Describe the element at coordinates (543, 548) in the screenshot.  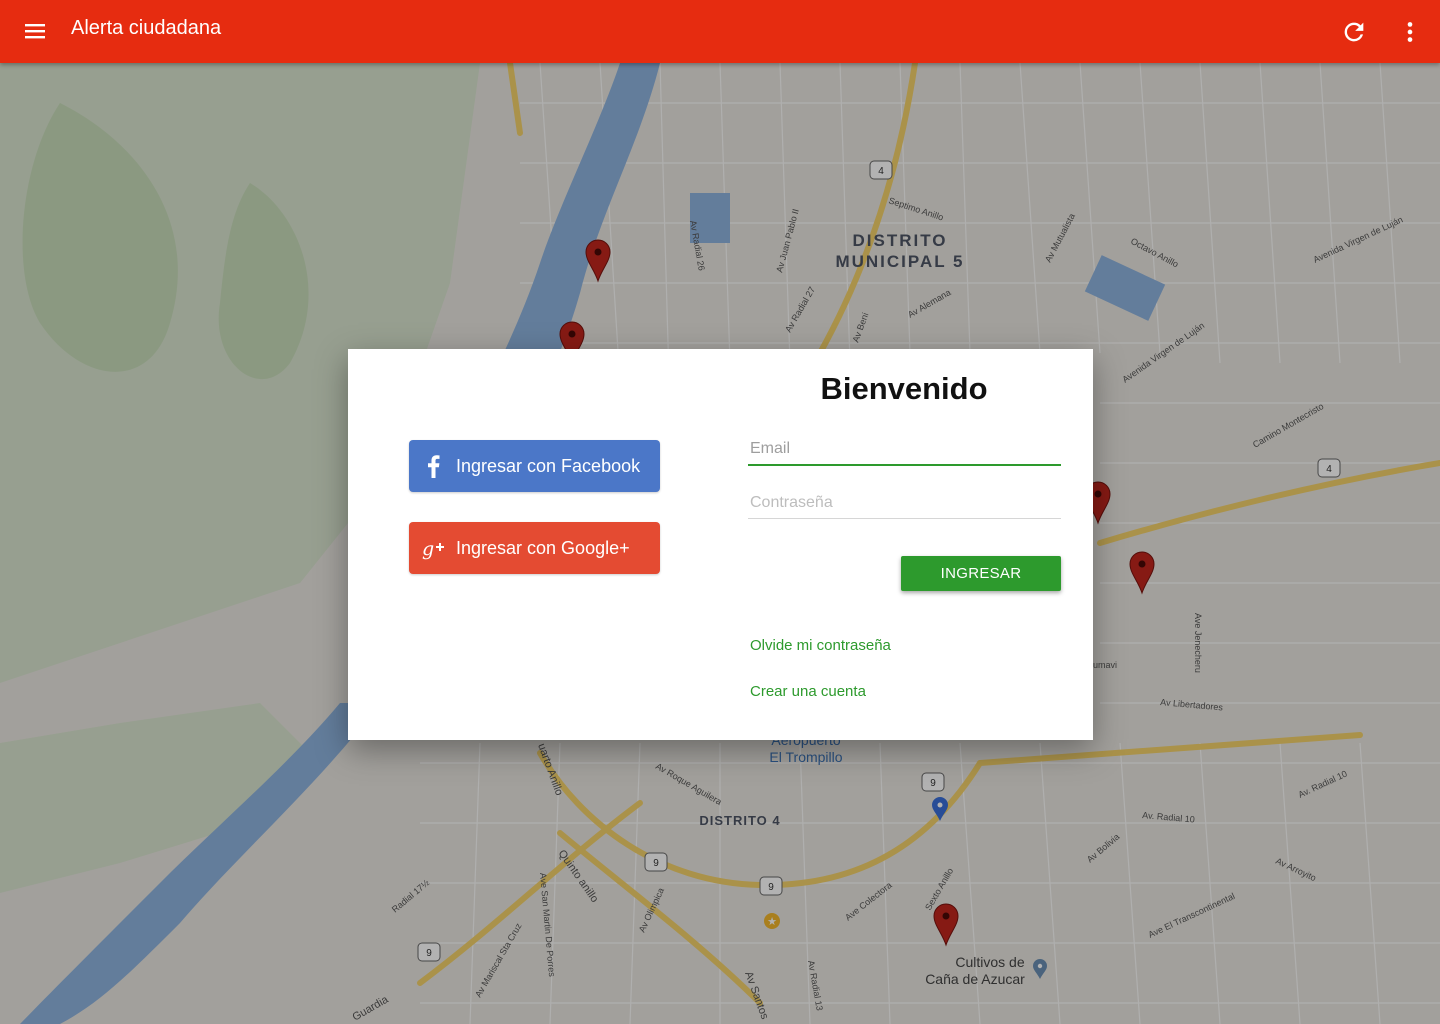
I see `google-login-label: Ingresar con Google+` at that location.